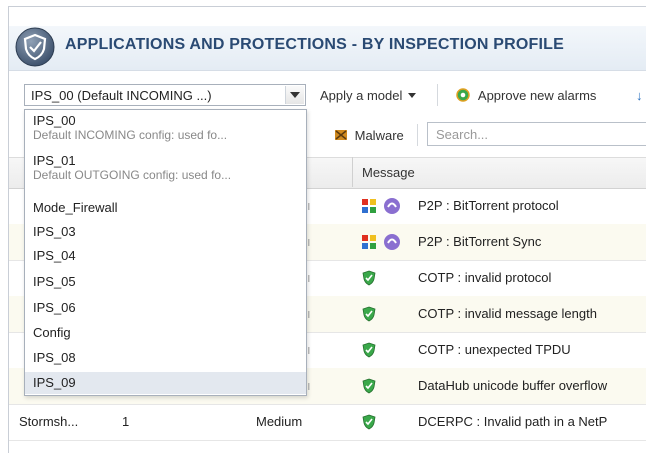  I want to click on apply-model-button: Apply a model, so click(368, 95).